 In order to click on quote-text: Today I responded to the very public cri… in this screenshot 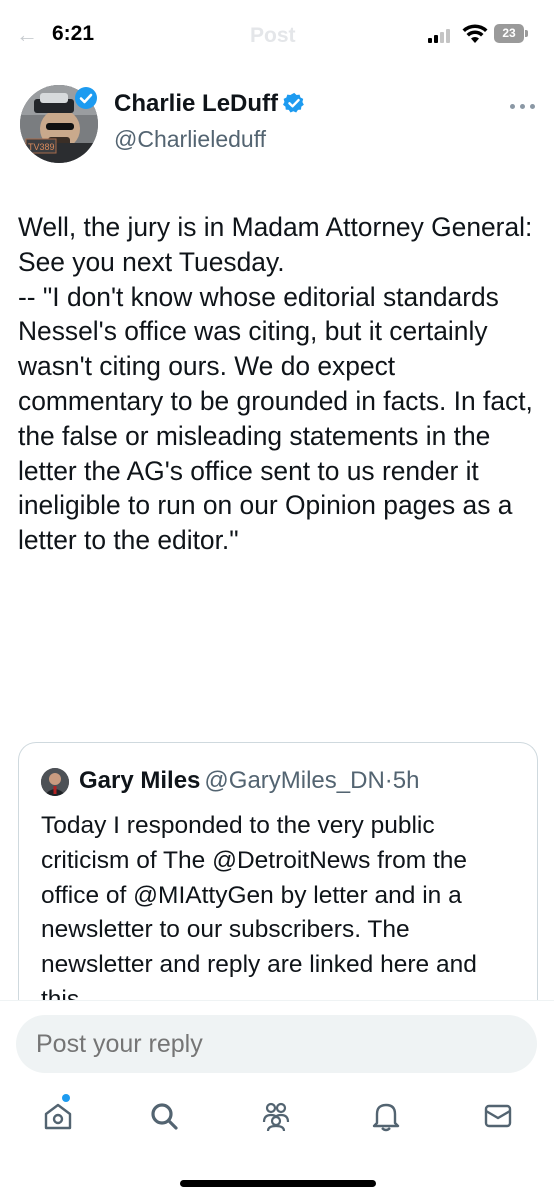, I will do `click(259, 912)`.